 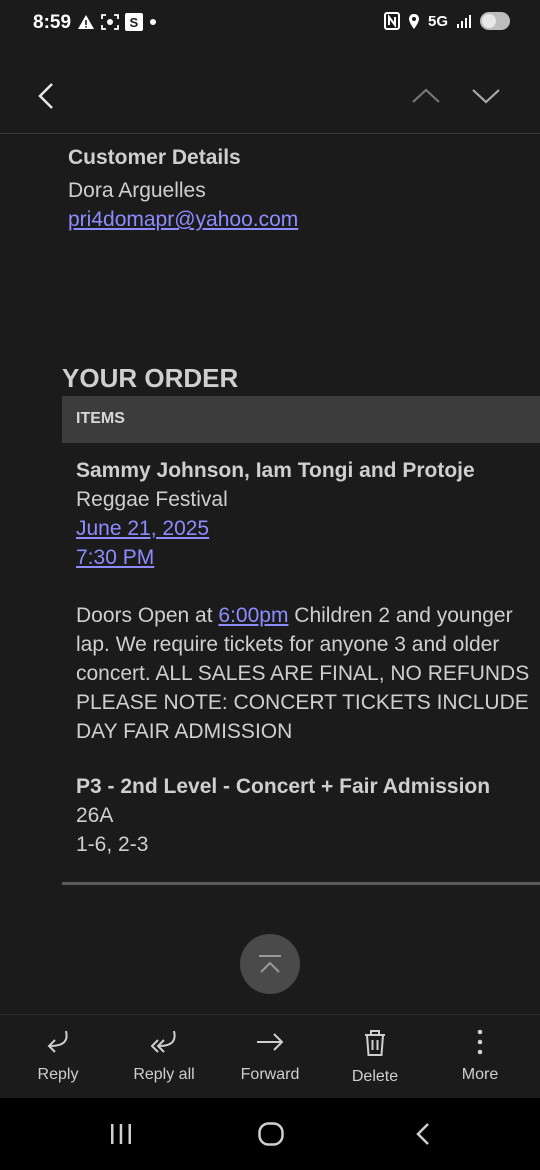 I want to click on event-name: Sammy Johnson, Iam Tongi and Protoje, so click(x=275, y=470).